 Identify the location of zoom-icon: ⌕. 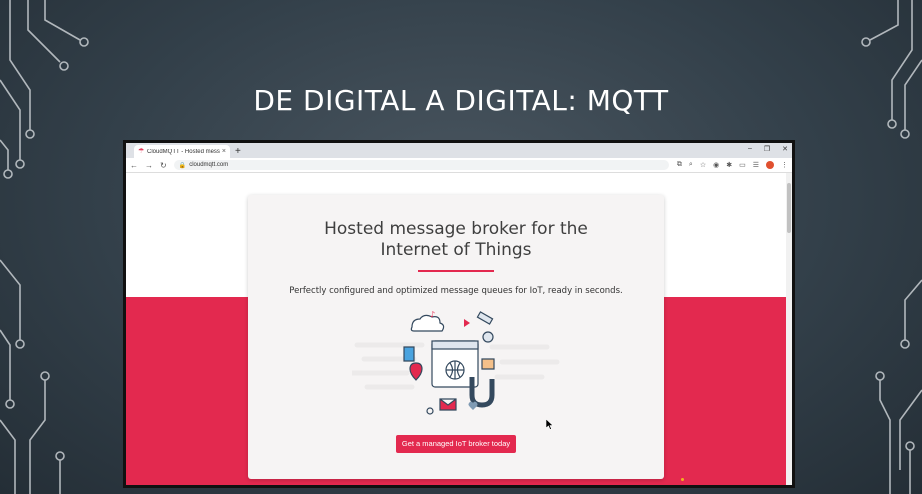
(691, 165).